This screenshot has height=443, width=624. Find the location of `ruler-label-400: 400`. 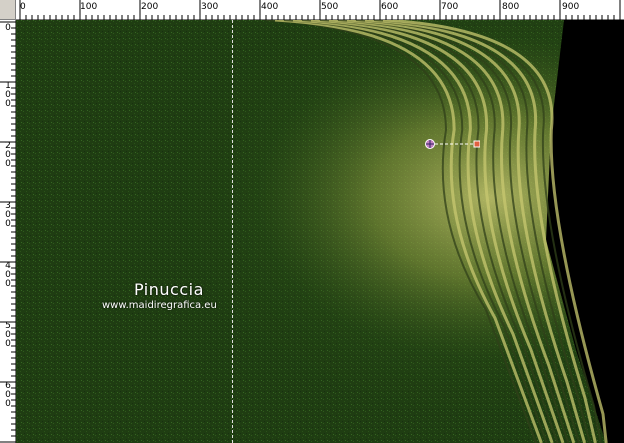

ruler-label-400: 400 is located at coordinates (270, 7).